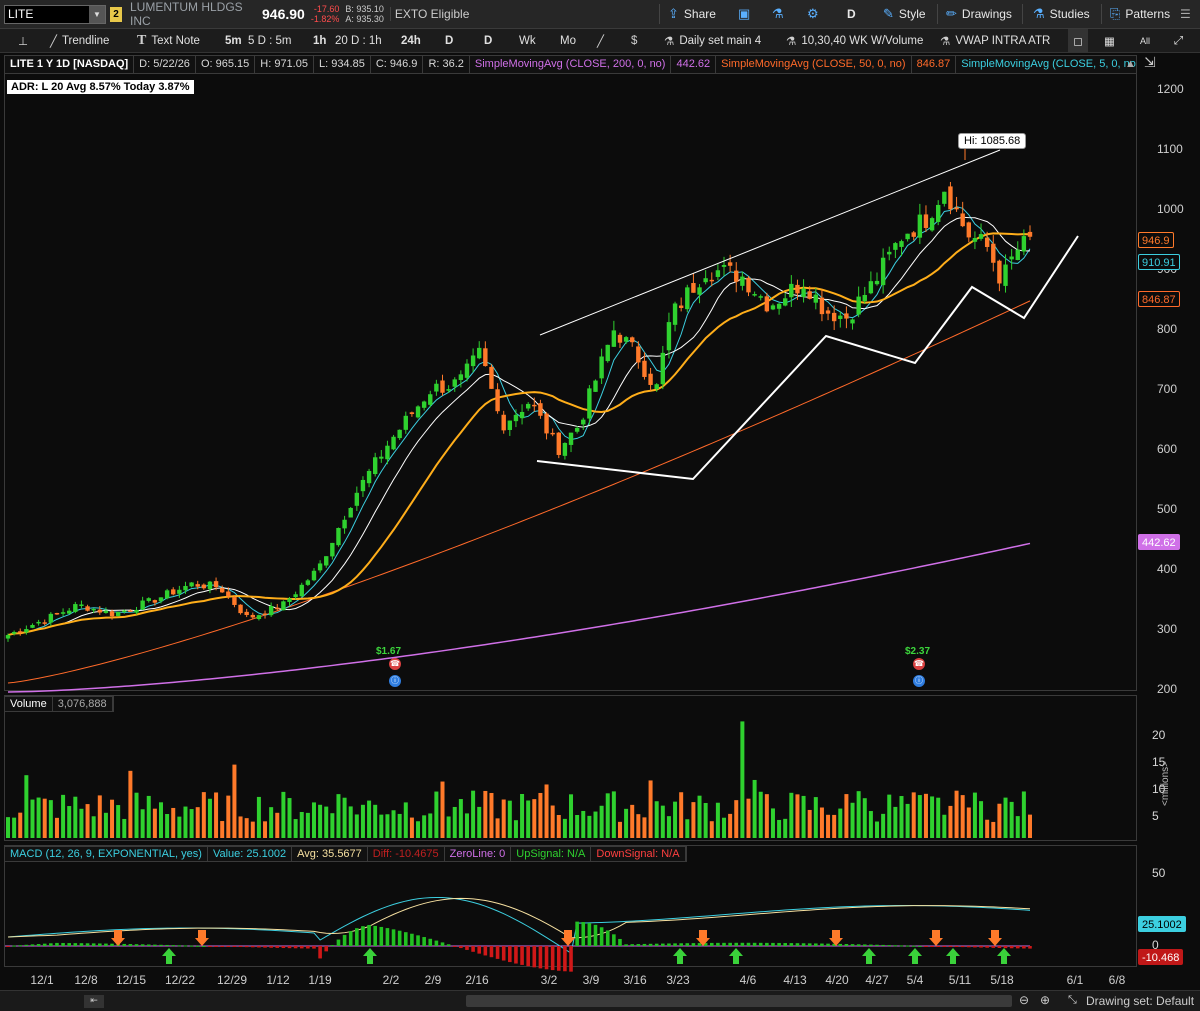 The image size is (1200, 1011). What do you see at coordinates (1117, 980) in the screenshot?
I see `date-tick: 6/8` at bounding box center [1117, 980].